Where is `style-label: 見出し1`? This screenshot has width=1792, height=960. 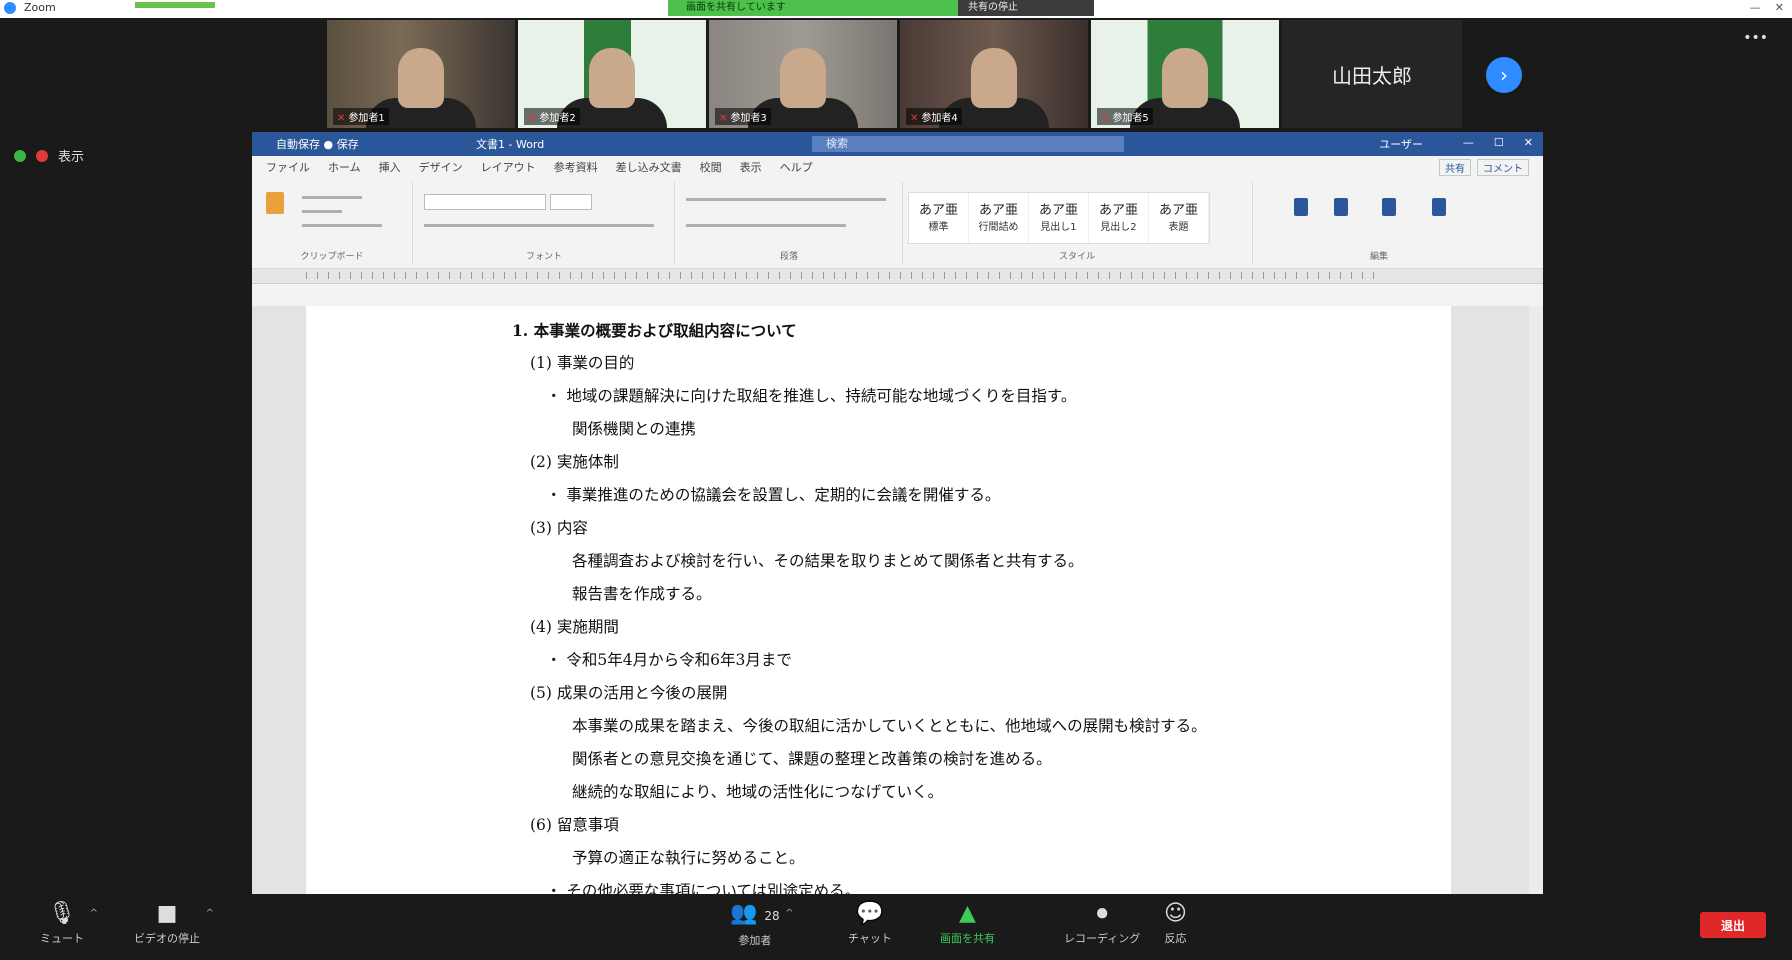
style-label: 見出し1 is located at coordinates (1058, 227).